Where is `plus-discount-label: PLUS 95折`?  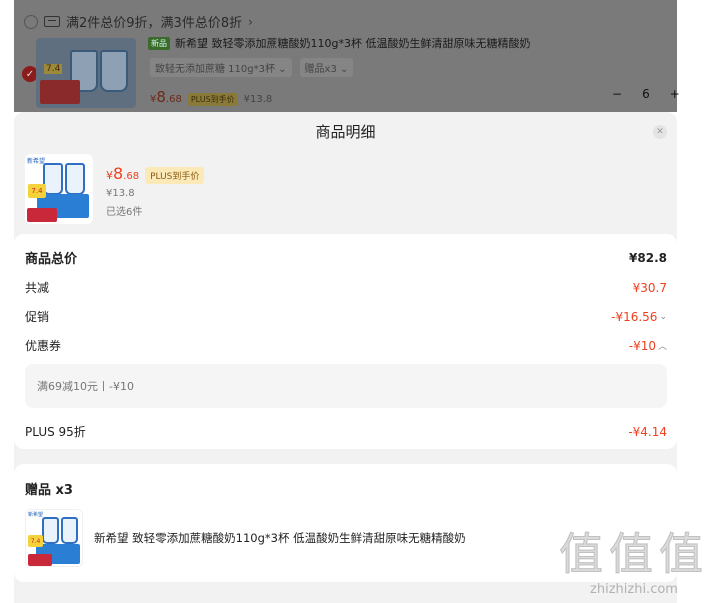 plus-discount-label: PLUS 95折 is located at coordinates (55, 432).